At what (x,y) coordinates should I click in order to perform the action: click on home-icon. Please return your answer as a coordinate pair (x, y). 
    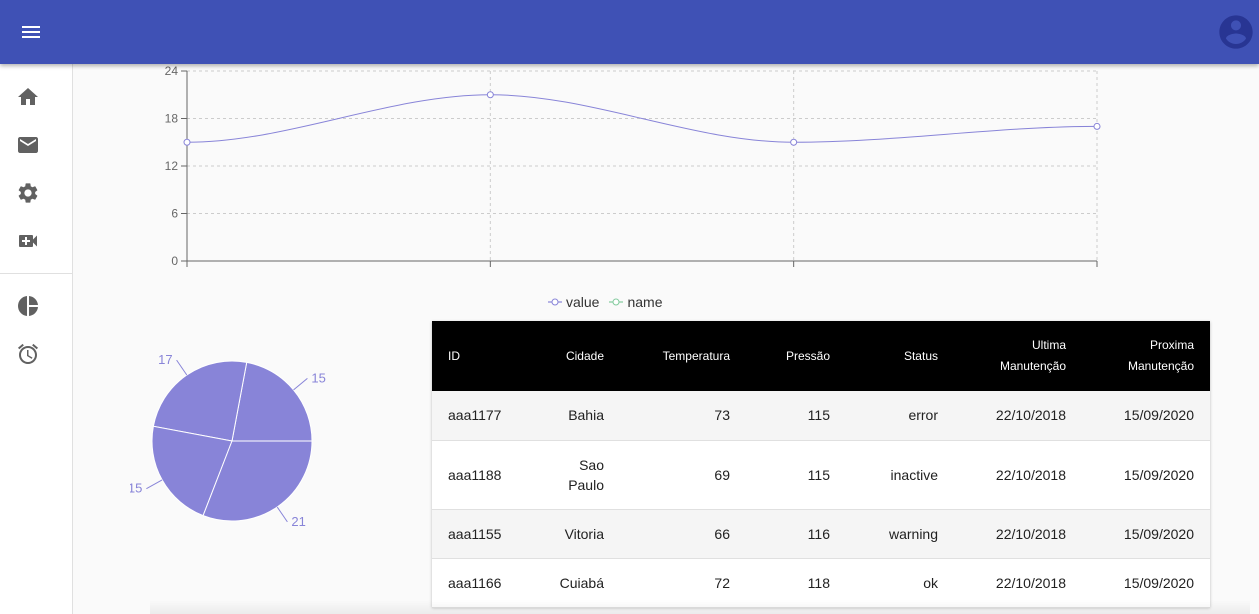
    Looking at the image, I should click on (28, 96).